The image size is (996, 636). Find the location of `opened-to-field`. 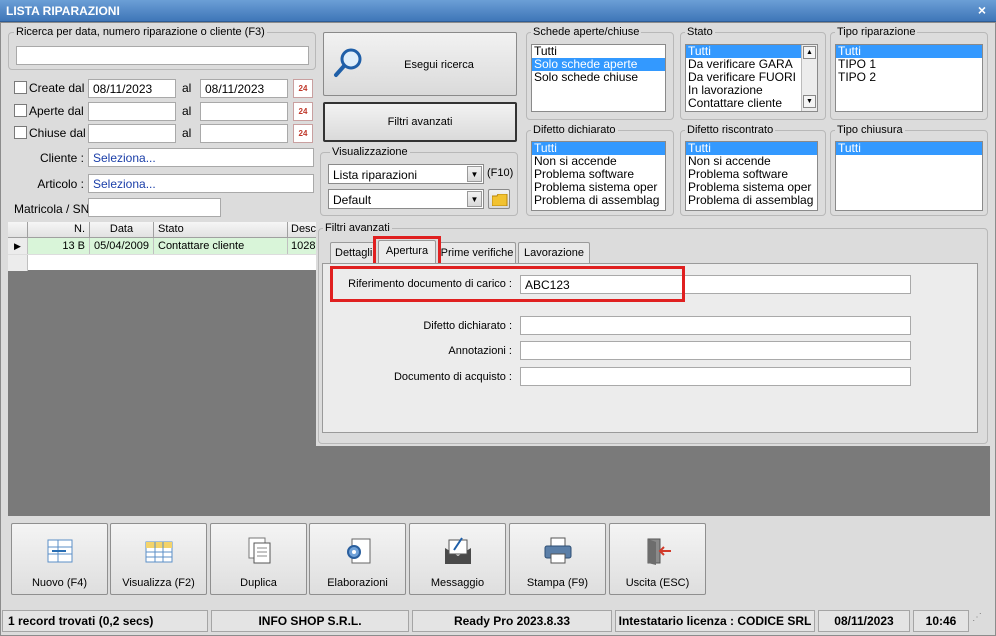

opened-to-field is located at coordinates (244, 111).